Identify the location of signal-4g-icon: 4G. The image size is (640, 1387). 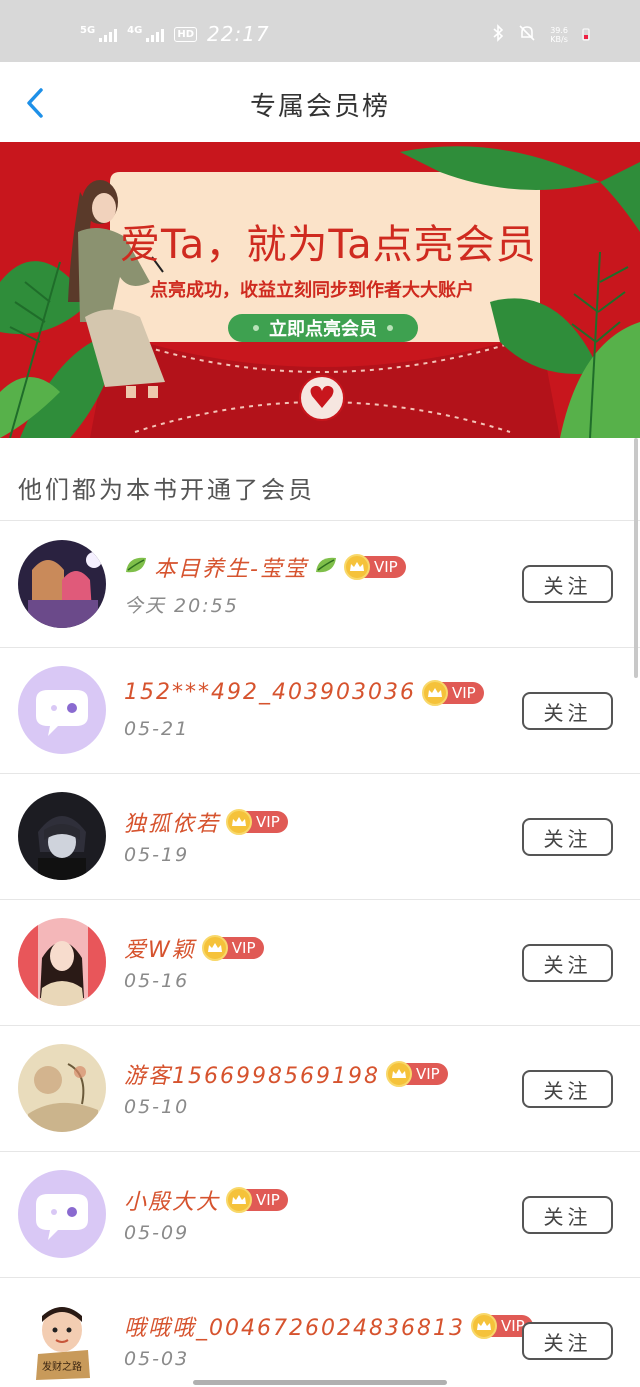
(146, 33).